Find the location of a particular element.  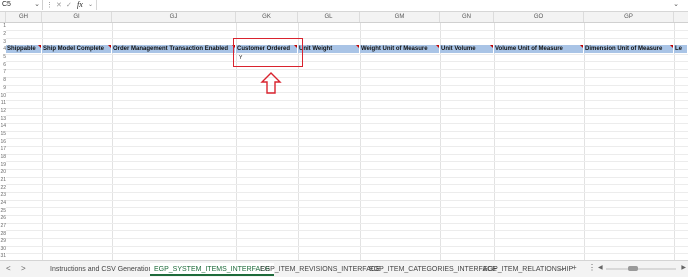

formula-bar: C5 ⌄ ⋮ ✕ ✓ fx ⌄ ⌄ is located at coordinates (344, 6).